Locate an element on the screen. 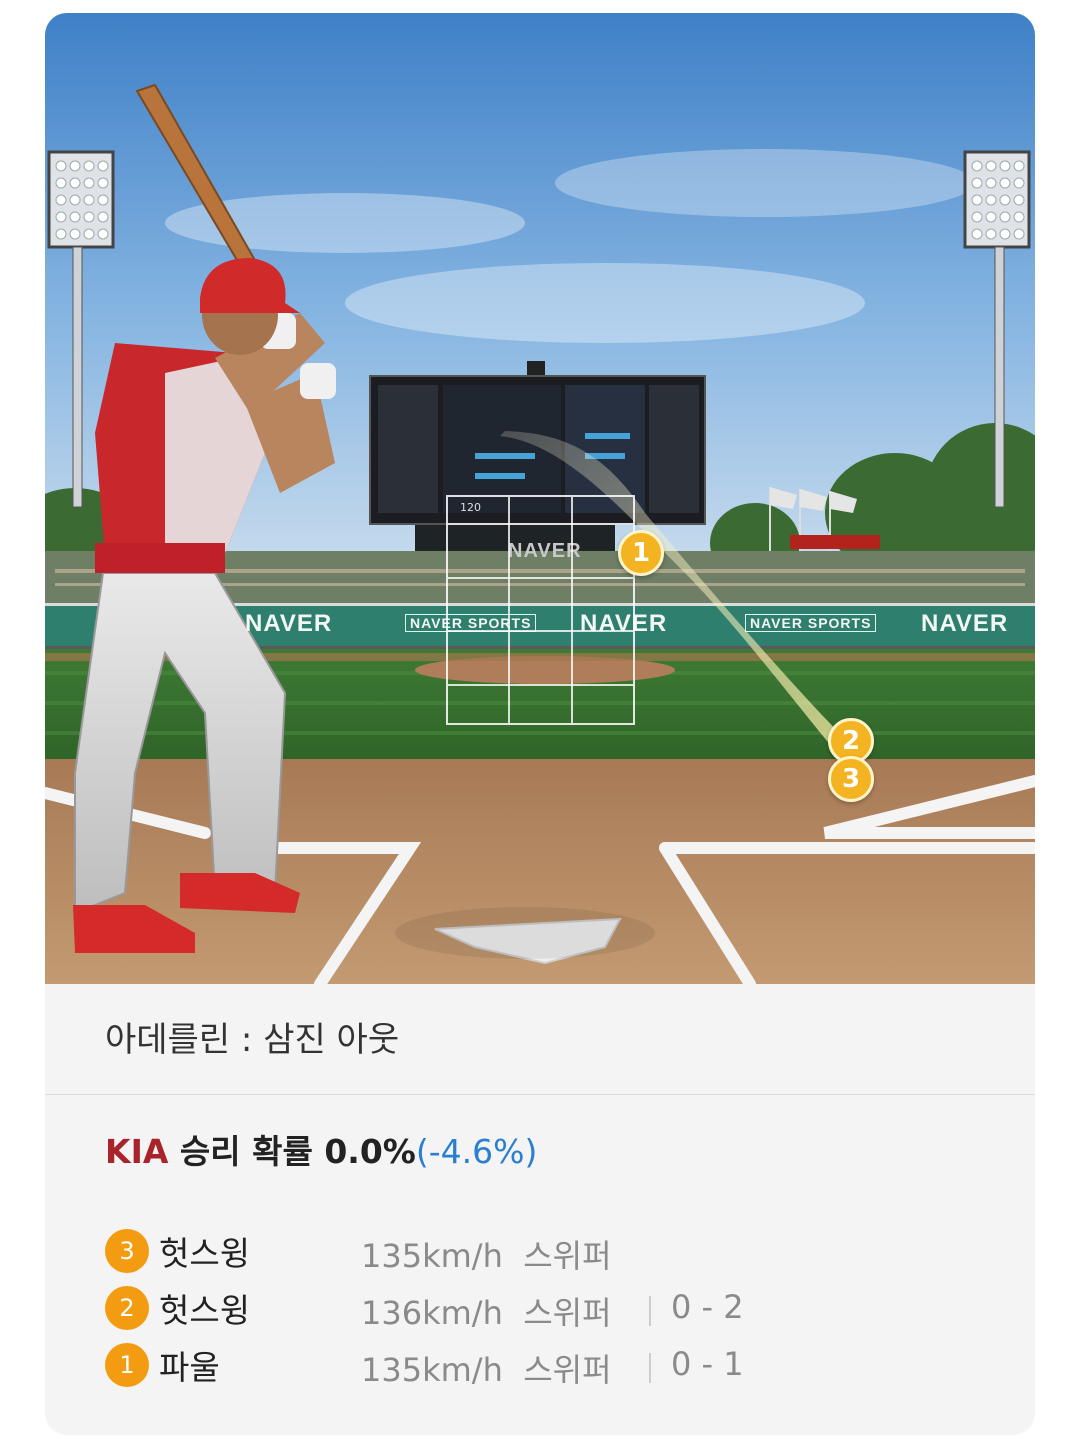 This screenshot has width=1080, height=1439. ball-strike-count: 0 - 1 is located at coordinates (707, 1364).